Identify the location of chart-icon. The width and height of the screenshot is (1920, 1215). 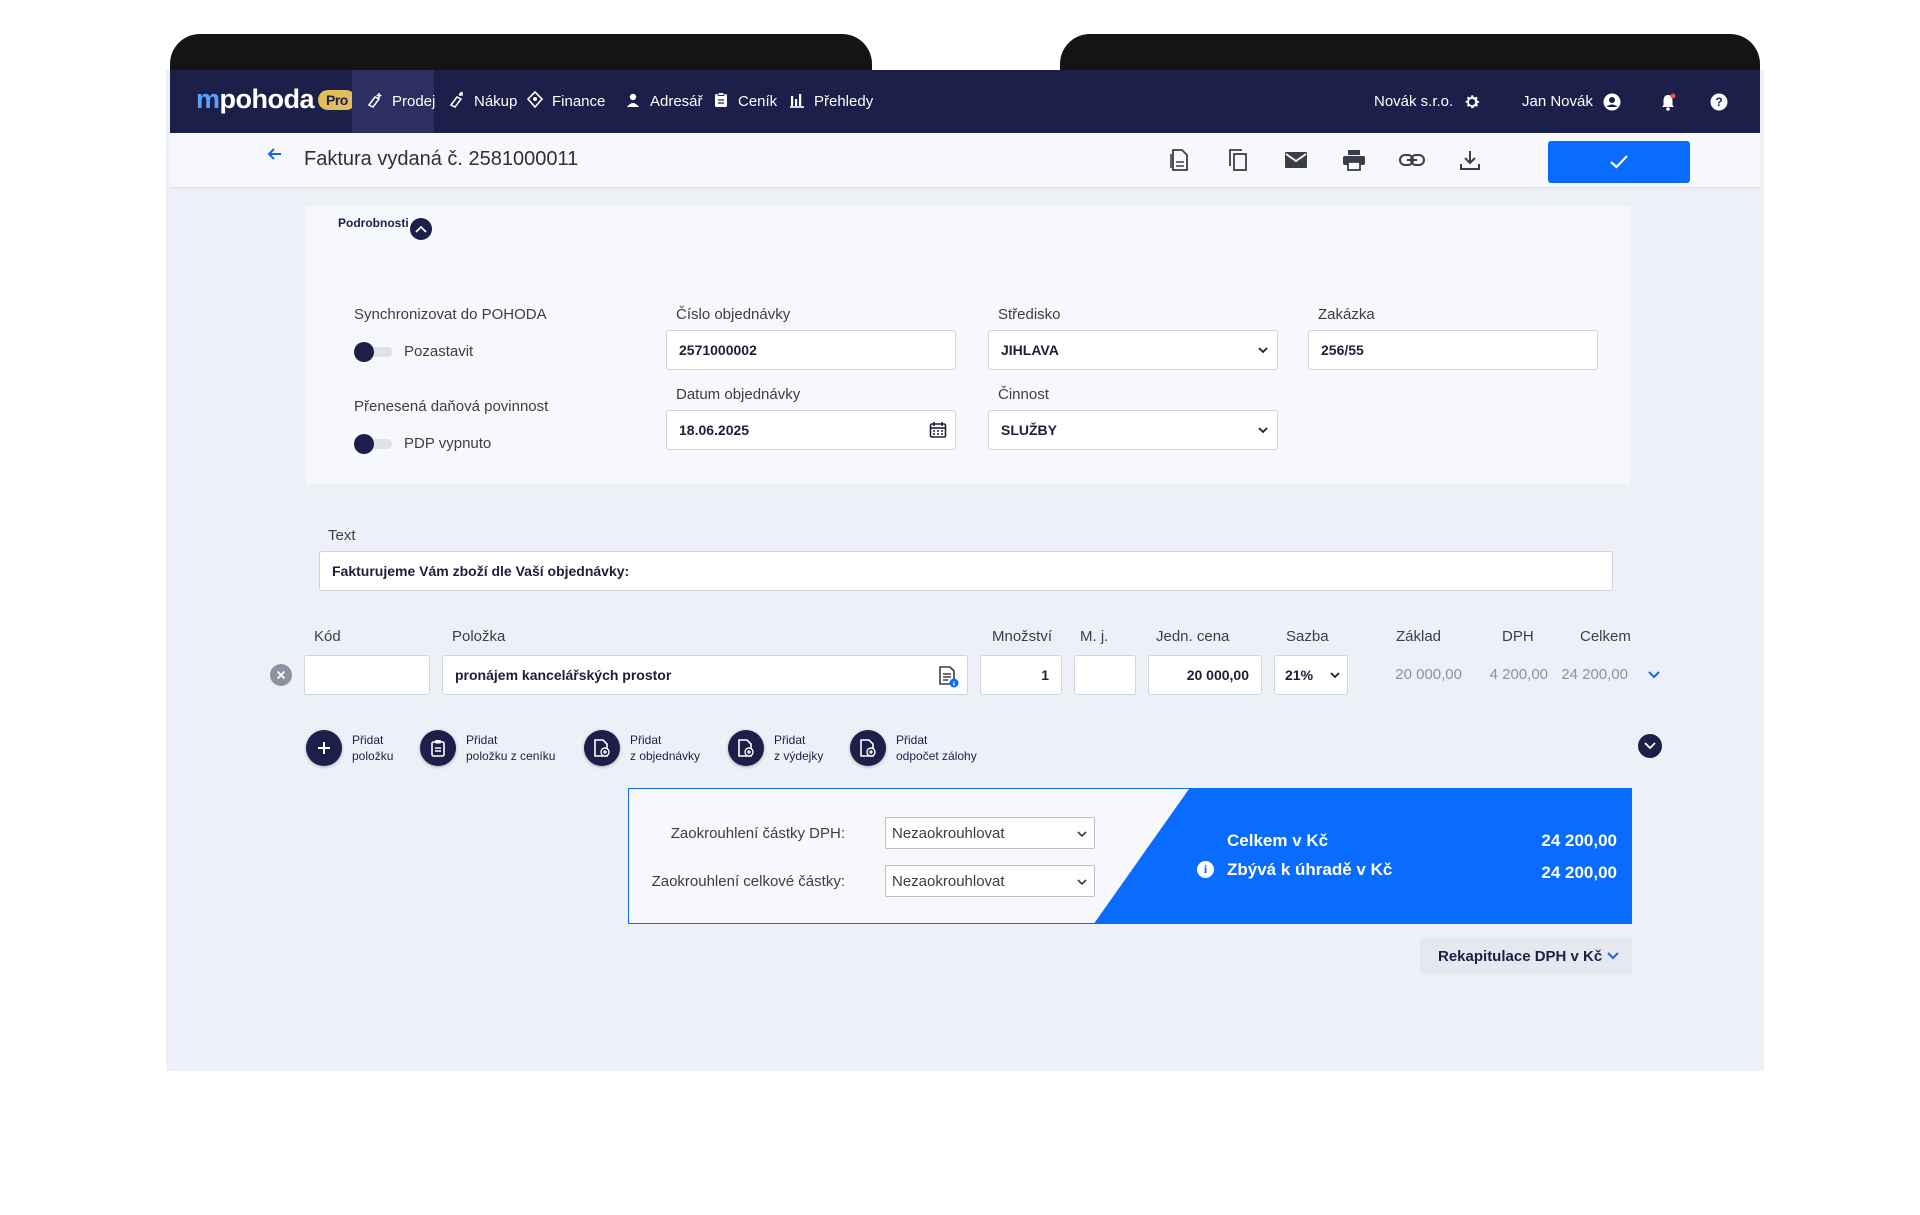
(797, 102).